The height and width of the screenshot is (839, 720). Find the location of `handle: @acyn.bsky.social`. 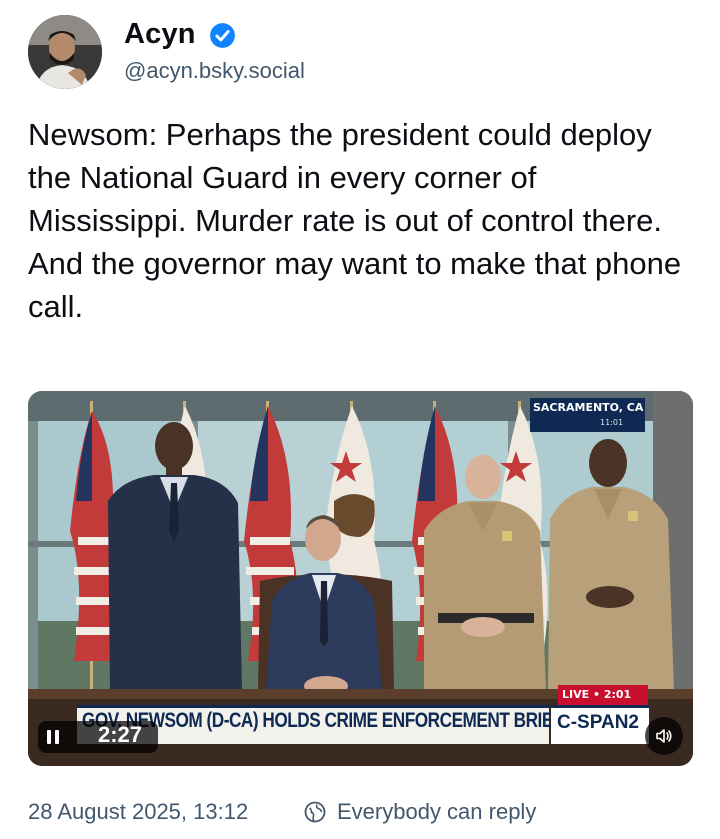

handle: @acyn.bsky.social is located at coordinates (214, 71).